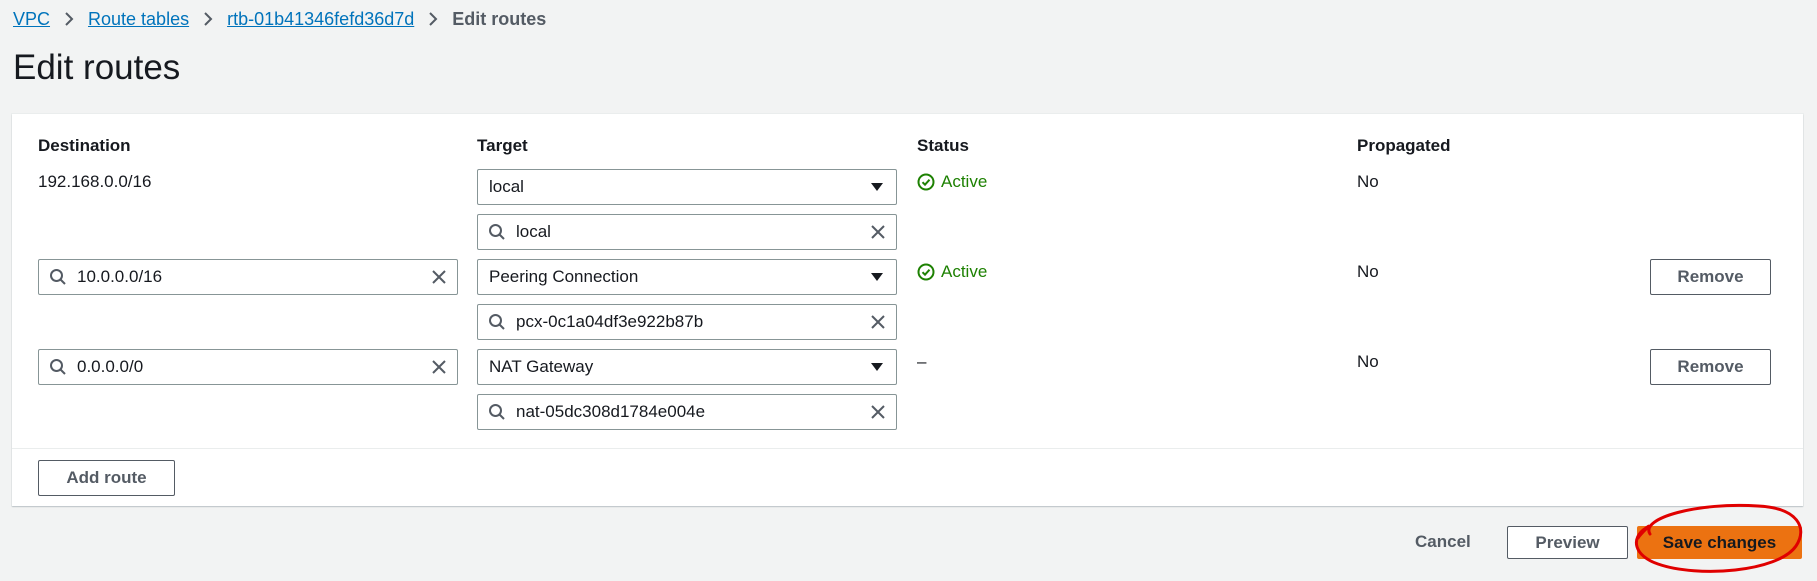 The width and height of the screenshot is (1817, 581). Describe the element at coordinates (248, 277) in the screenshot. I see `destination-input: 10.0.0.0/16` at that location.